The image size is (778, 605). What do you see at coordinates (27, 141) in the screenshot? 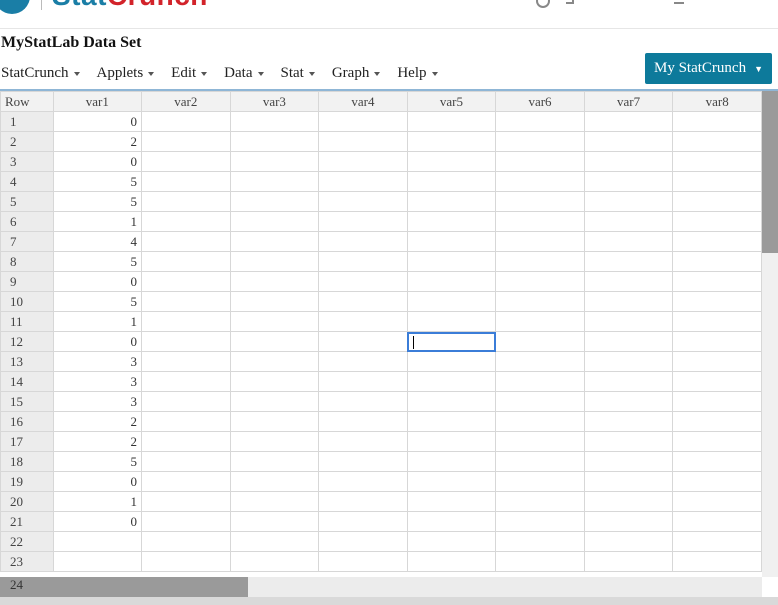
I see `row-number: 2` at bounding box center [27, 141].